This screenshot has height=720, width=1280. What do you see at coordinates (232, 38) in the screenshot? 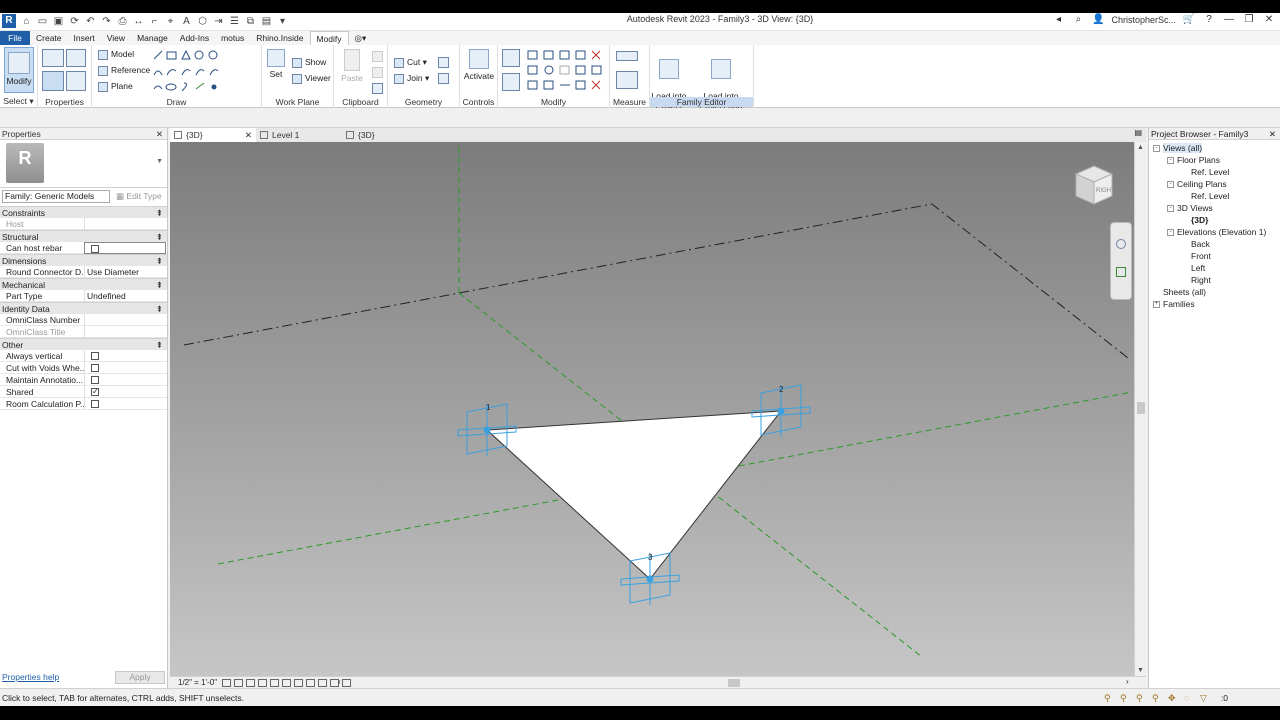
I see `tab-motus: motus` at bounding box center [232, 38].